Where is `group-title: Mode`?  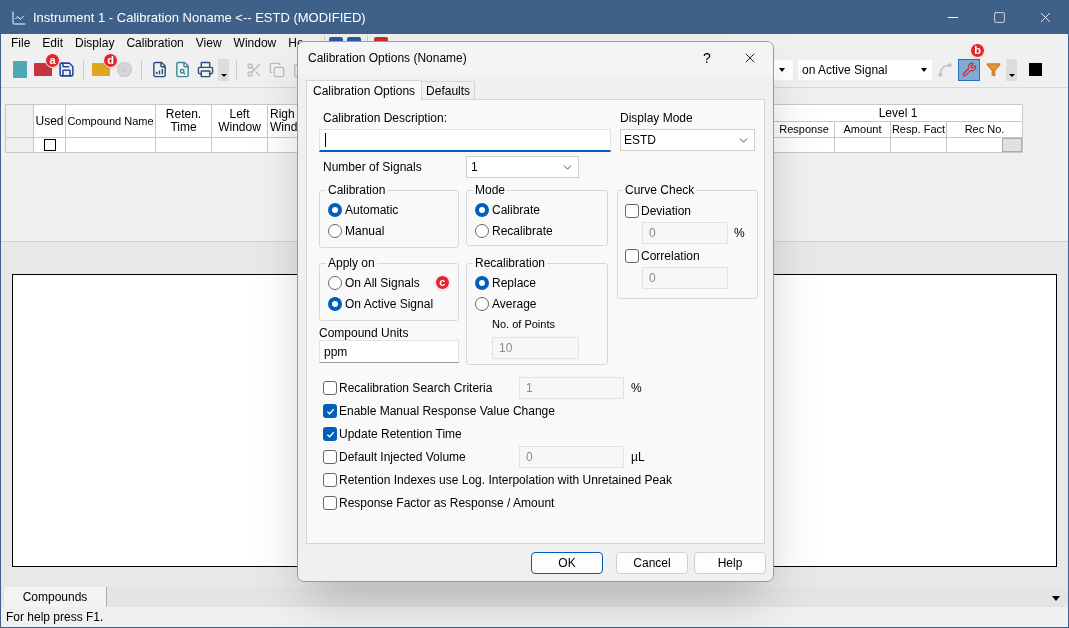
group-title: Mode is located at coordinates (490, 190).